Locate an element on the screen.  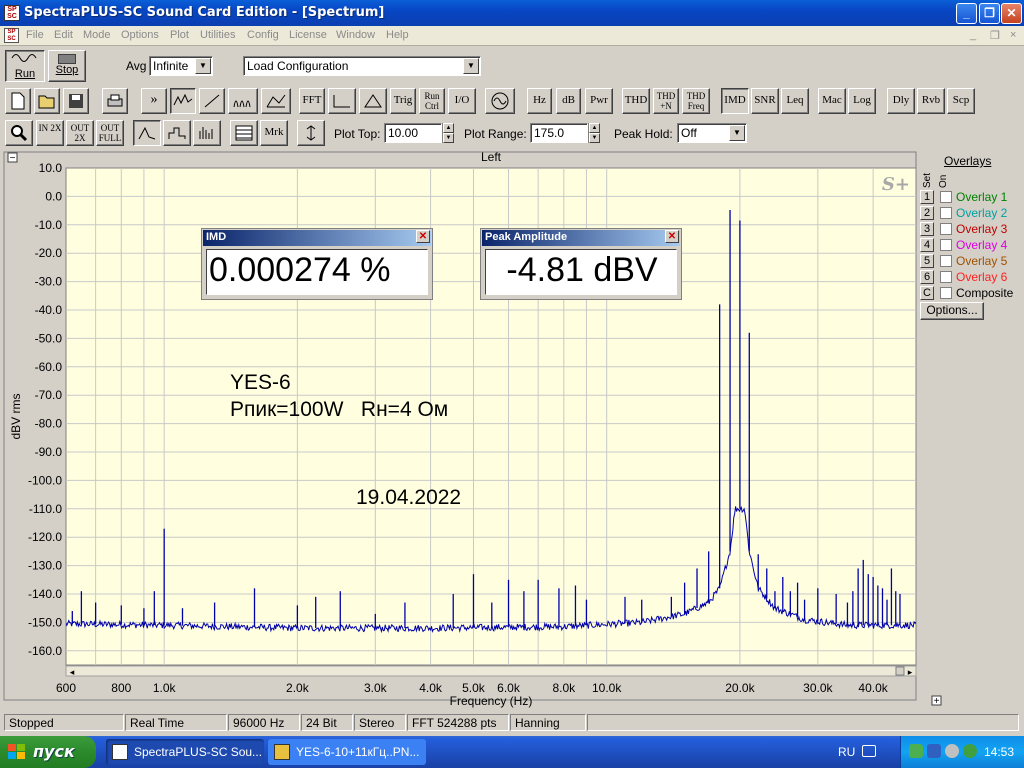
menu-config: Config is located at coordinates (263, 35).